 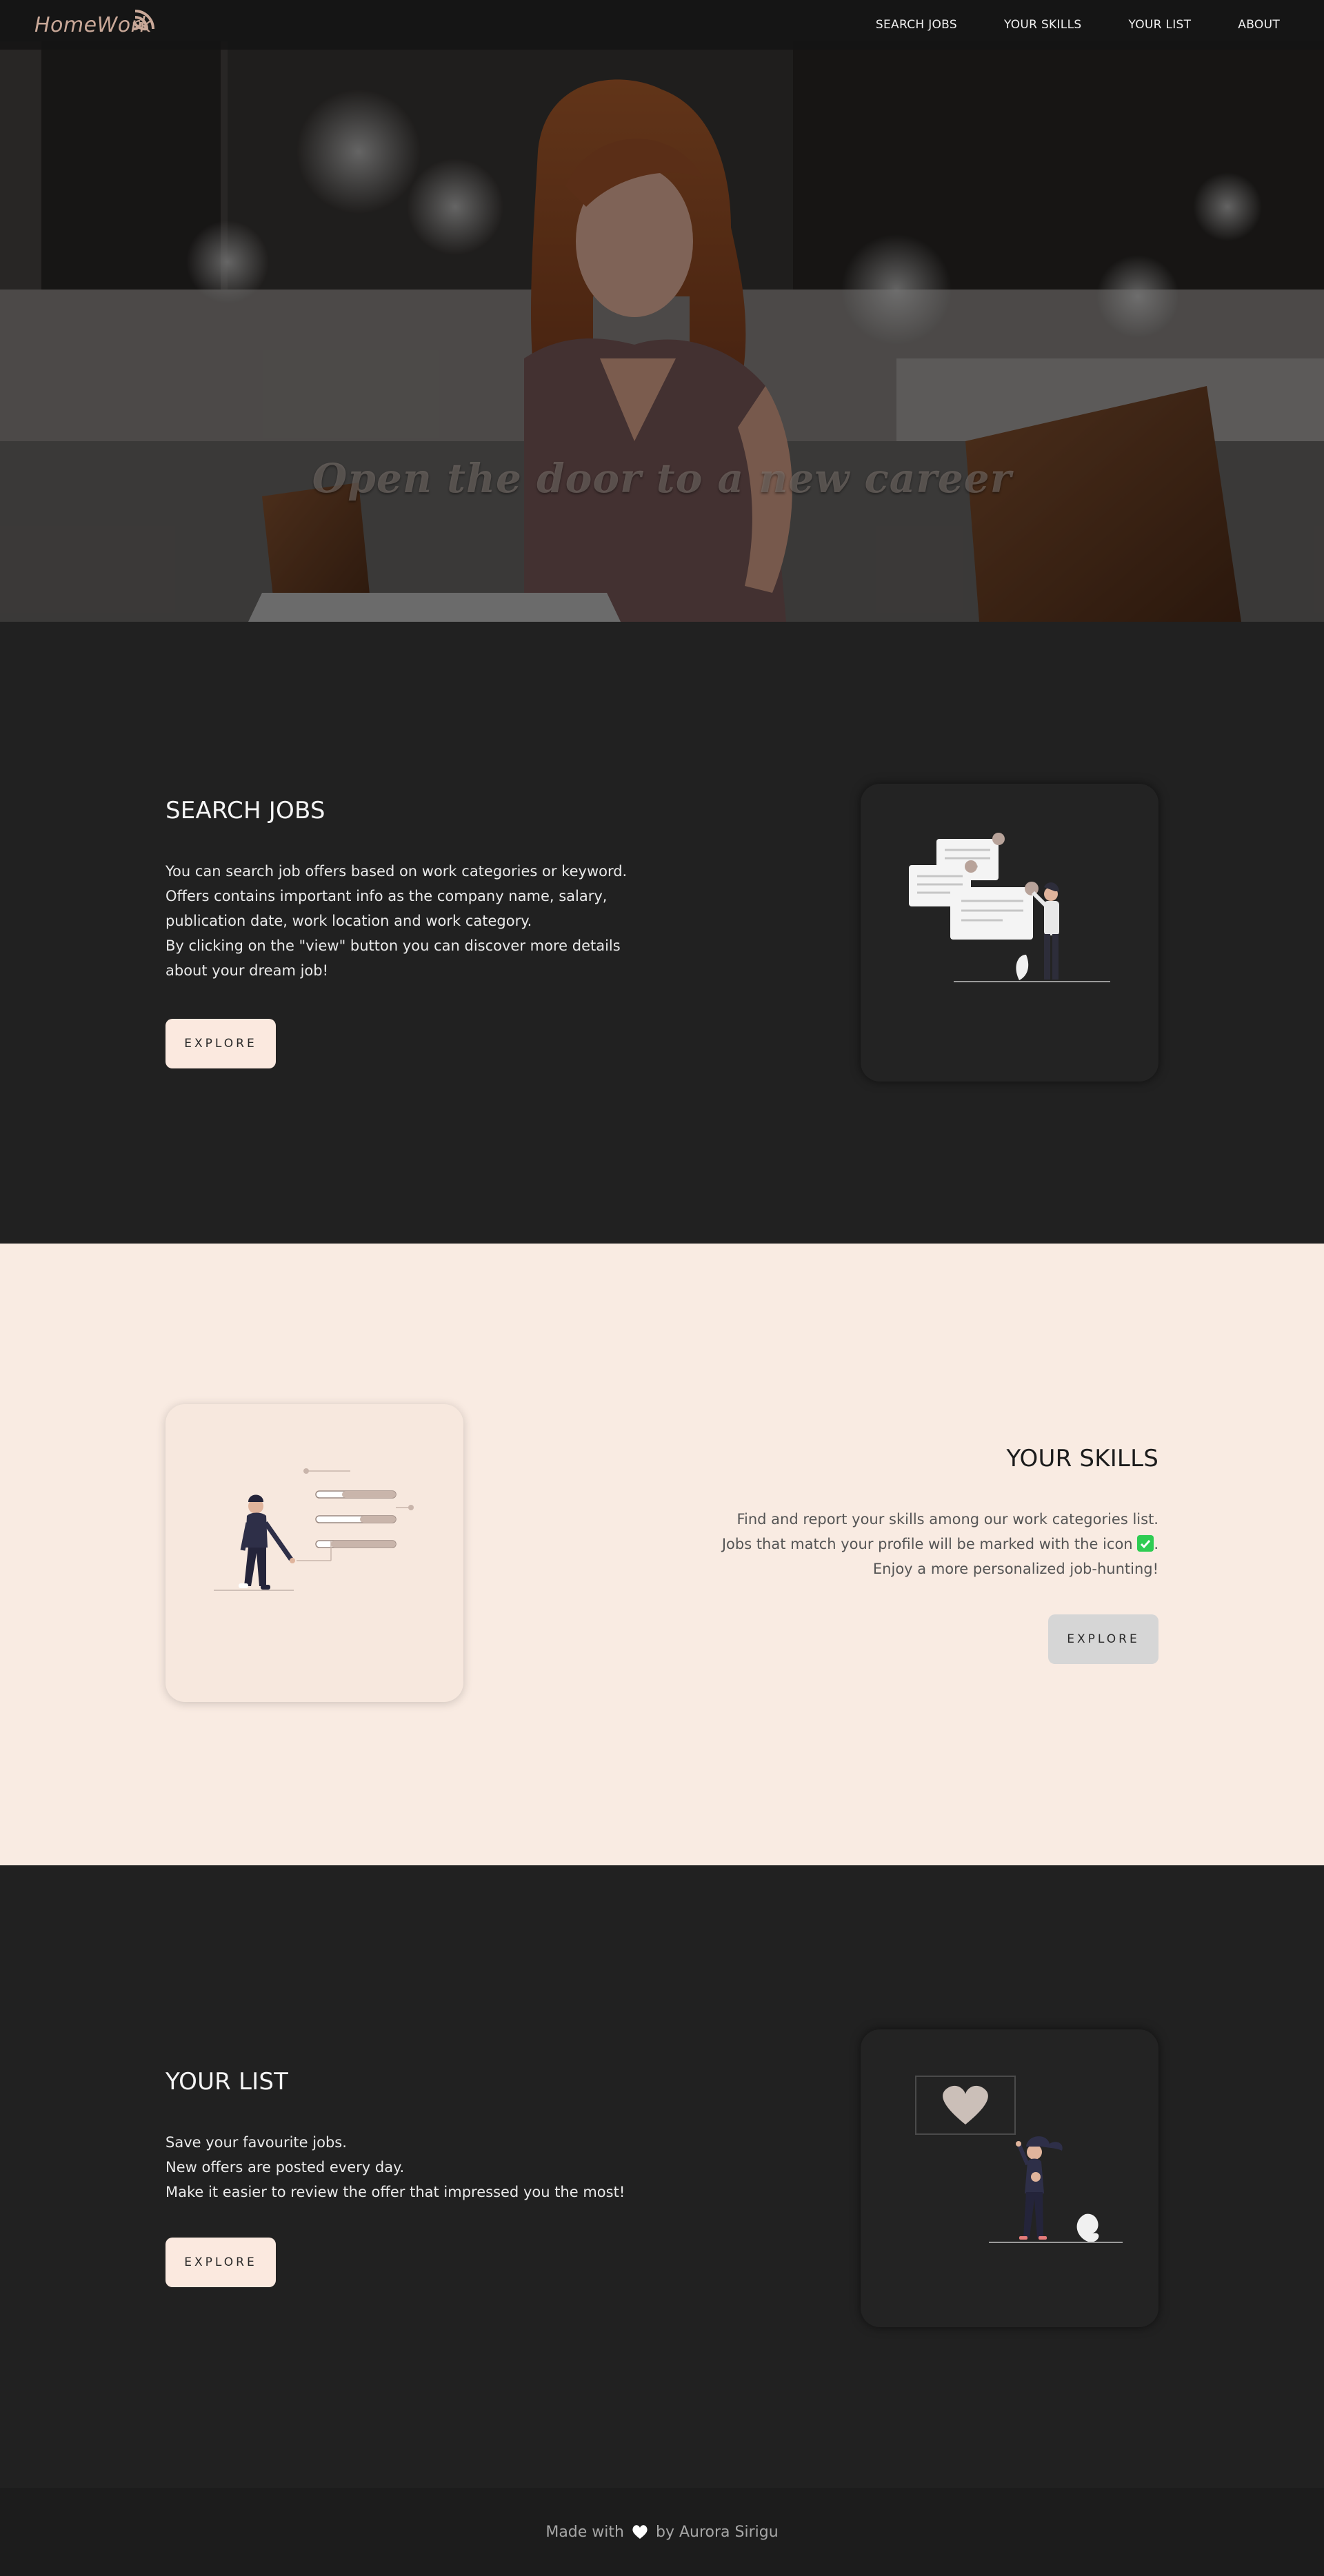 I want to click on footer-suffix: by Aurora Sirigu, so click(x=717, y=2532).